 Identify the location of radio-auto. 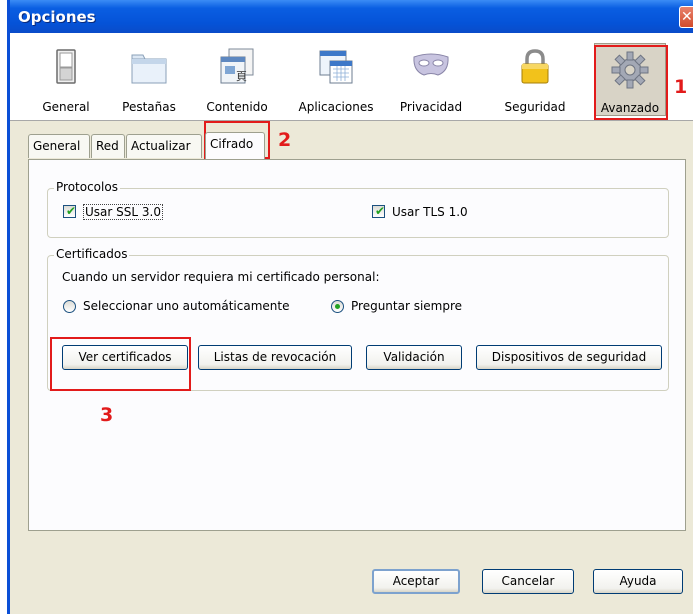
(69, 306).